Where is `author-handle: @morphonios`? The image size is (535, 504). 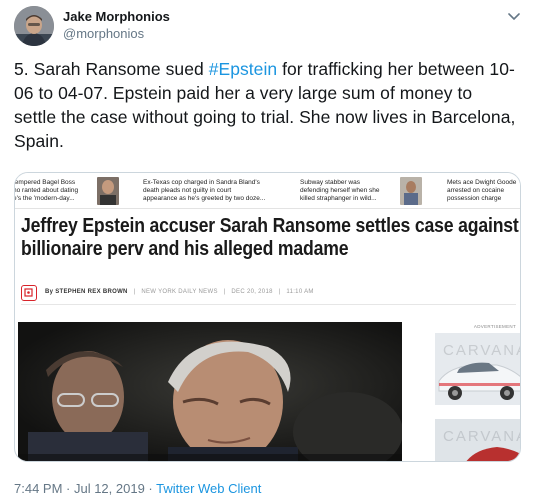
author-handle: @morphonios is located at coordinates (103, 33).